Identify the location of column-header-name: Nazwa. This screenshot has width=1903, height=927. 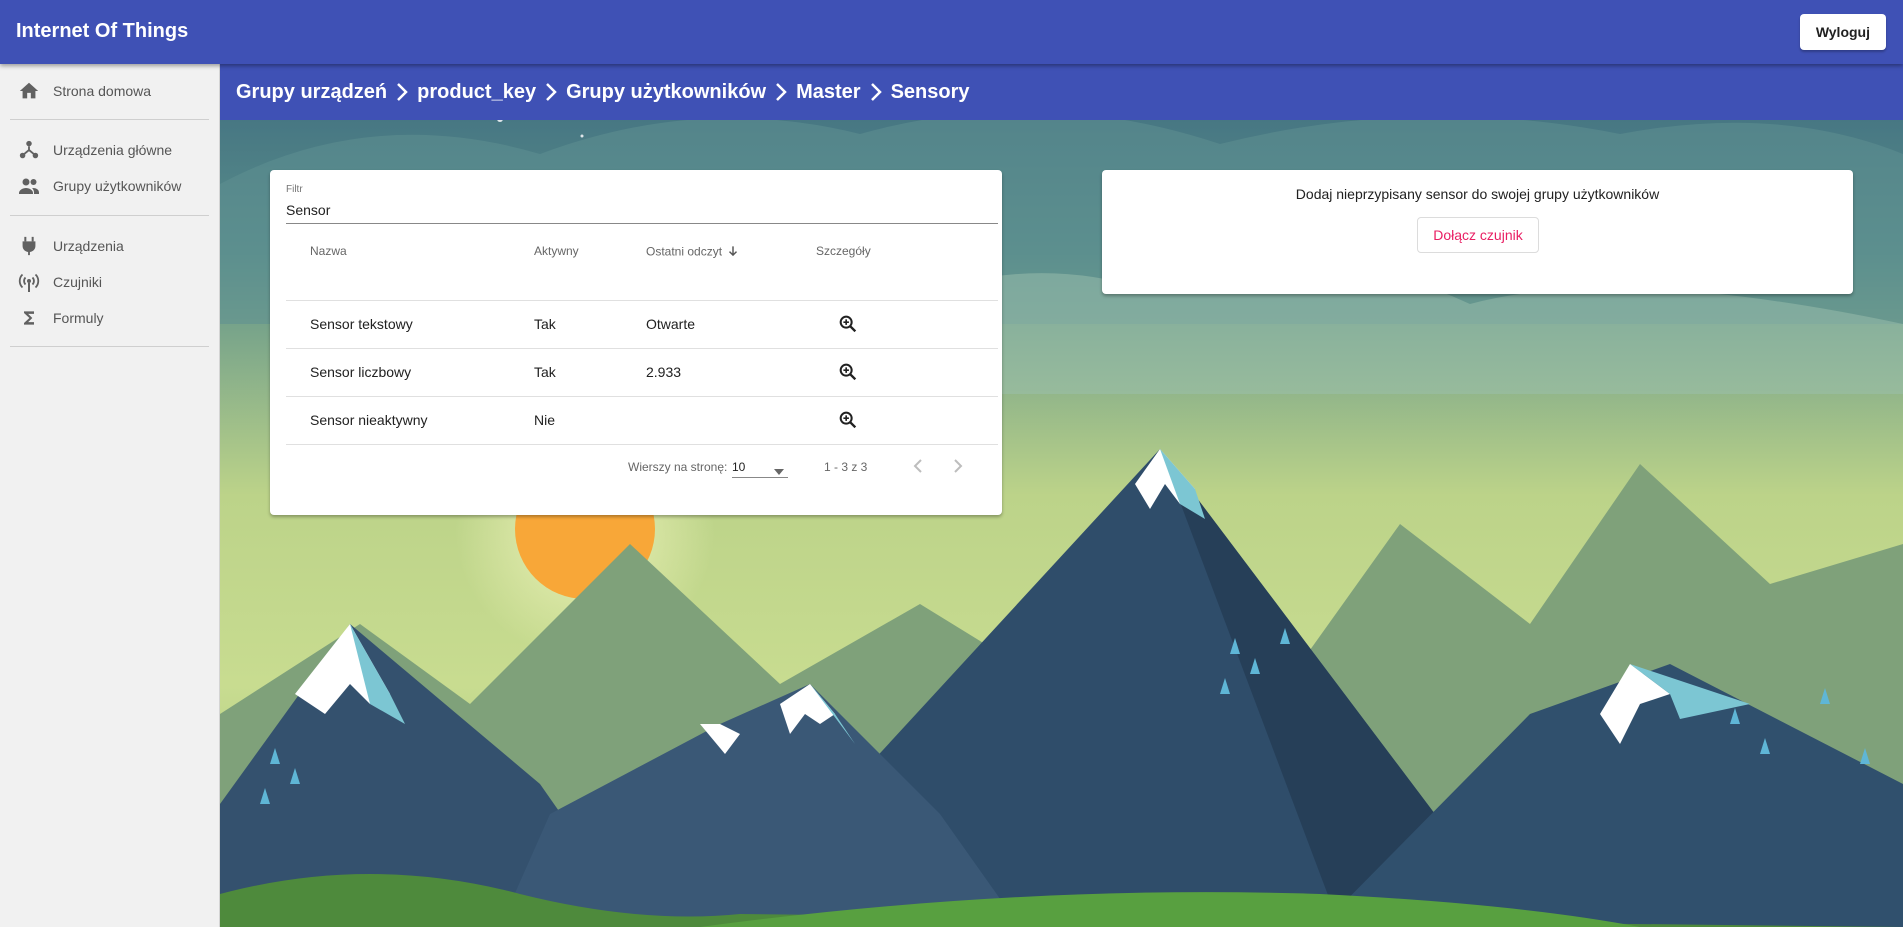
(410, 263).